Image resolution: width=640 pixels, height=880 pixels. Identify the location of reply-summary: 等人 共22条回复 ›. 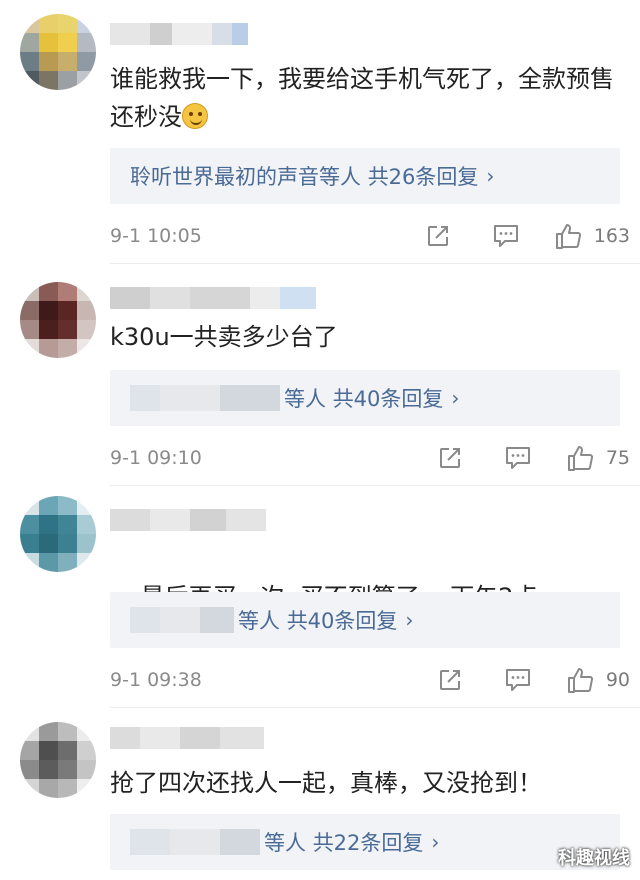
(365, 842).